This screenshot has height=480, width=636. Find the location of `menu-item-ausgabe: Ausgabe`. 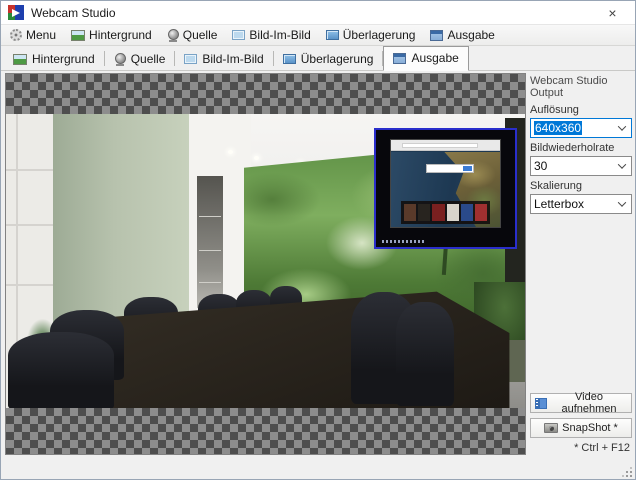

menu-item-ausgabe: Ausgabe is located at coordinates (462, 35).